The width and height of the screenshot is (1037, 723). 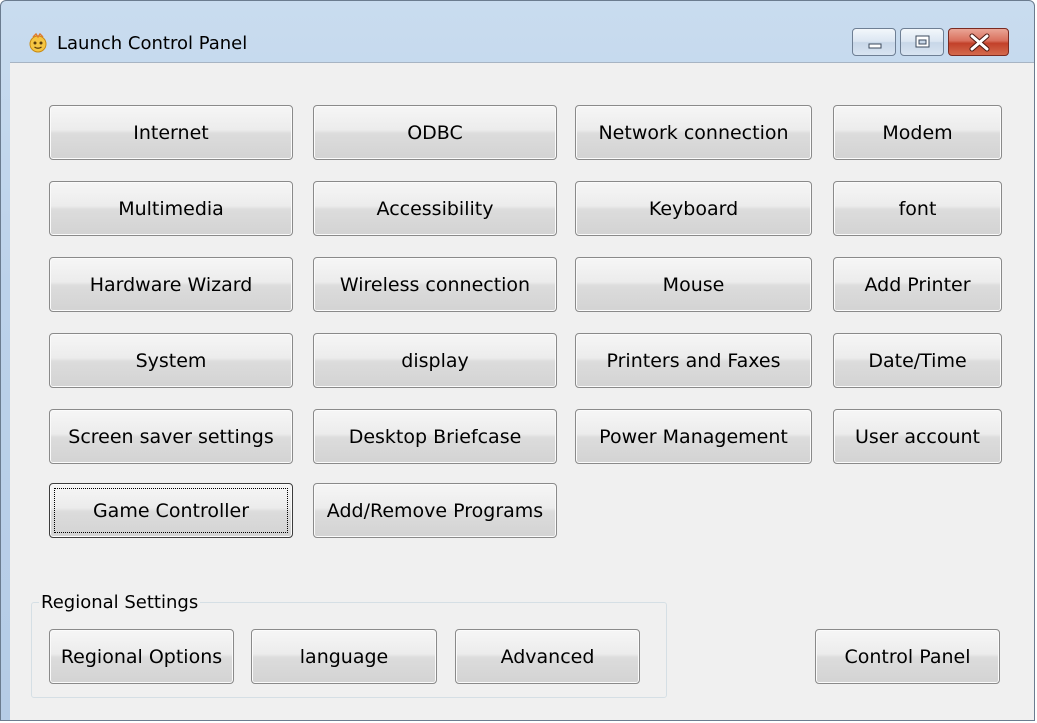 I want to click on screen-saver-settings-button: Screen saver settings, so click(x=171, y=436).